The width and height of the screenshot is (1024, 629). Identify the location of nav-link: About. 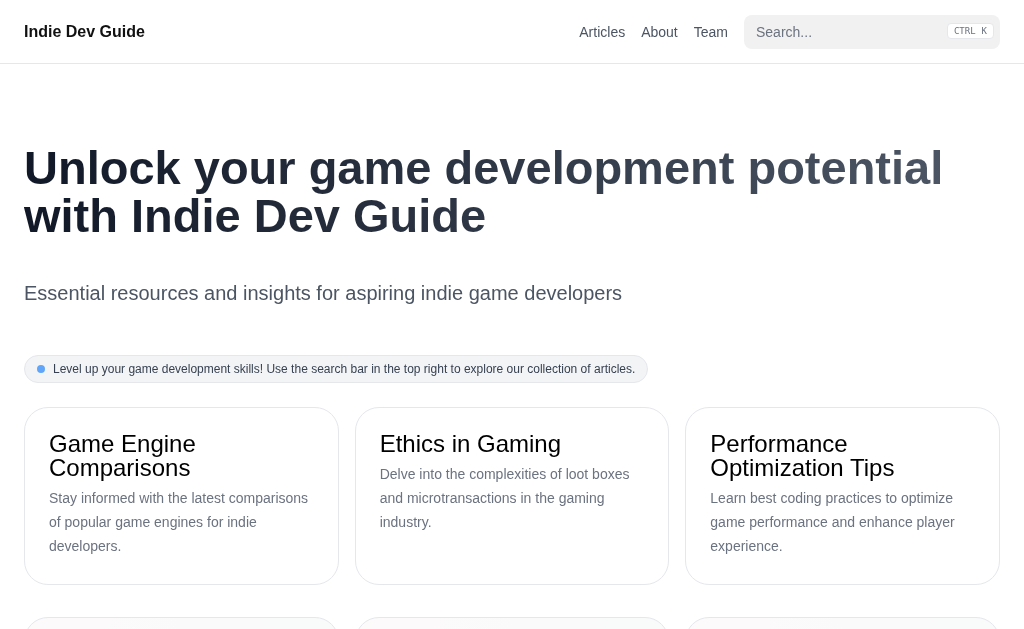
(659, 31).